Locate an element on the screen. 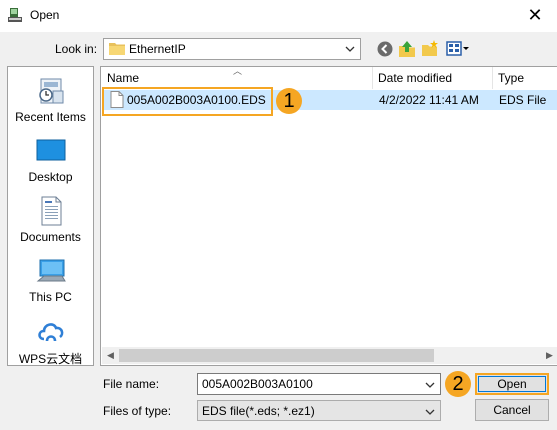 The height and width of the screenshot is (430, 557). cancel-button: Cancel is located at coordinates (512, 410).